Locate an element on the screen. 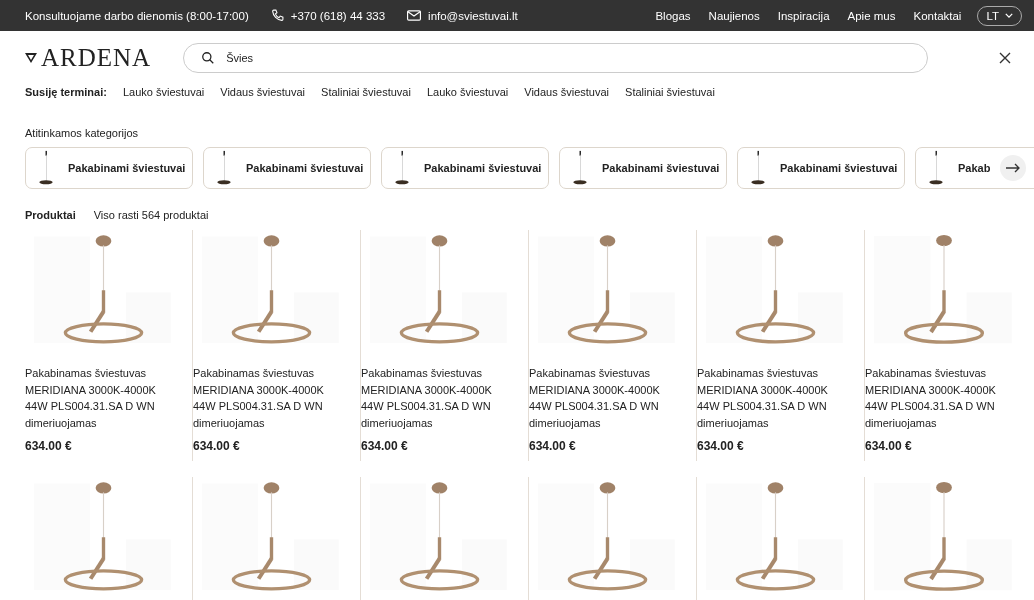  chevron-down-icon is located at coordinates (1009, 15).